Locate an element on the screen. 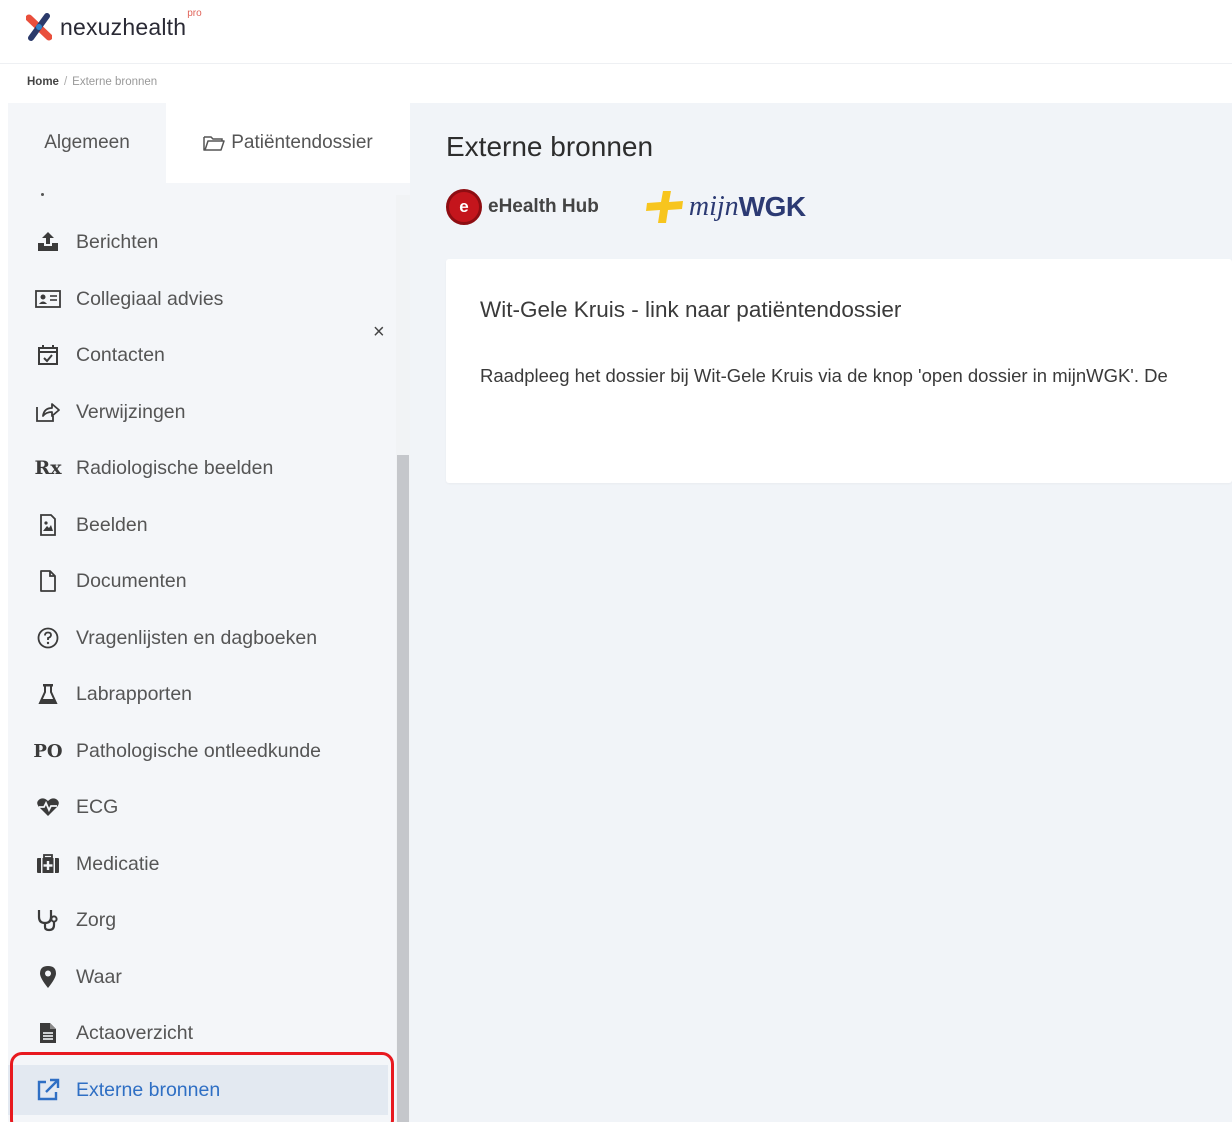 This screenshot has width=1232, height=1122. sidebar-item-label: Documenten is located at coordinates (131, 580).